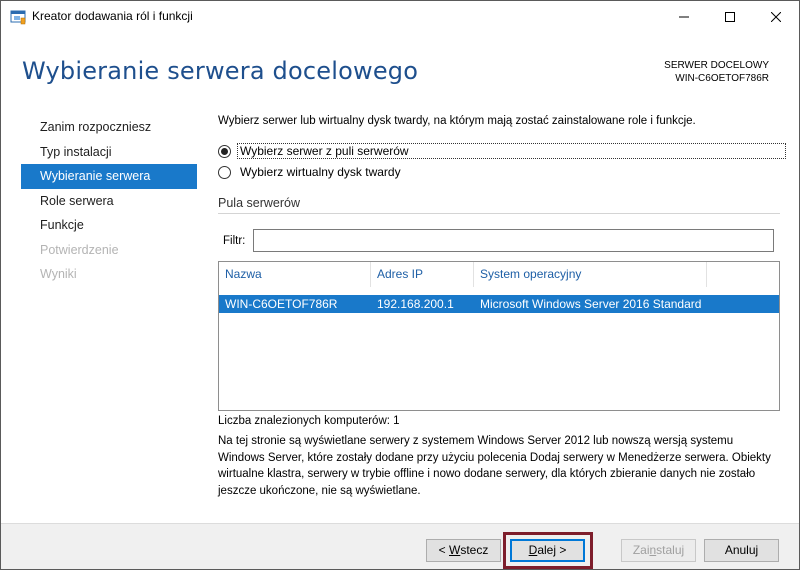 This screenshot has width=800, height=570. I want to click on option-server-pool-label: Wybierz serwer z puli serwerów, so click(511, 151).